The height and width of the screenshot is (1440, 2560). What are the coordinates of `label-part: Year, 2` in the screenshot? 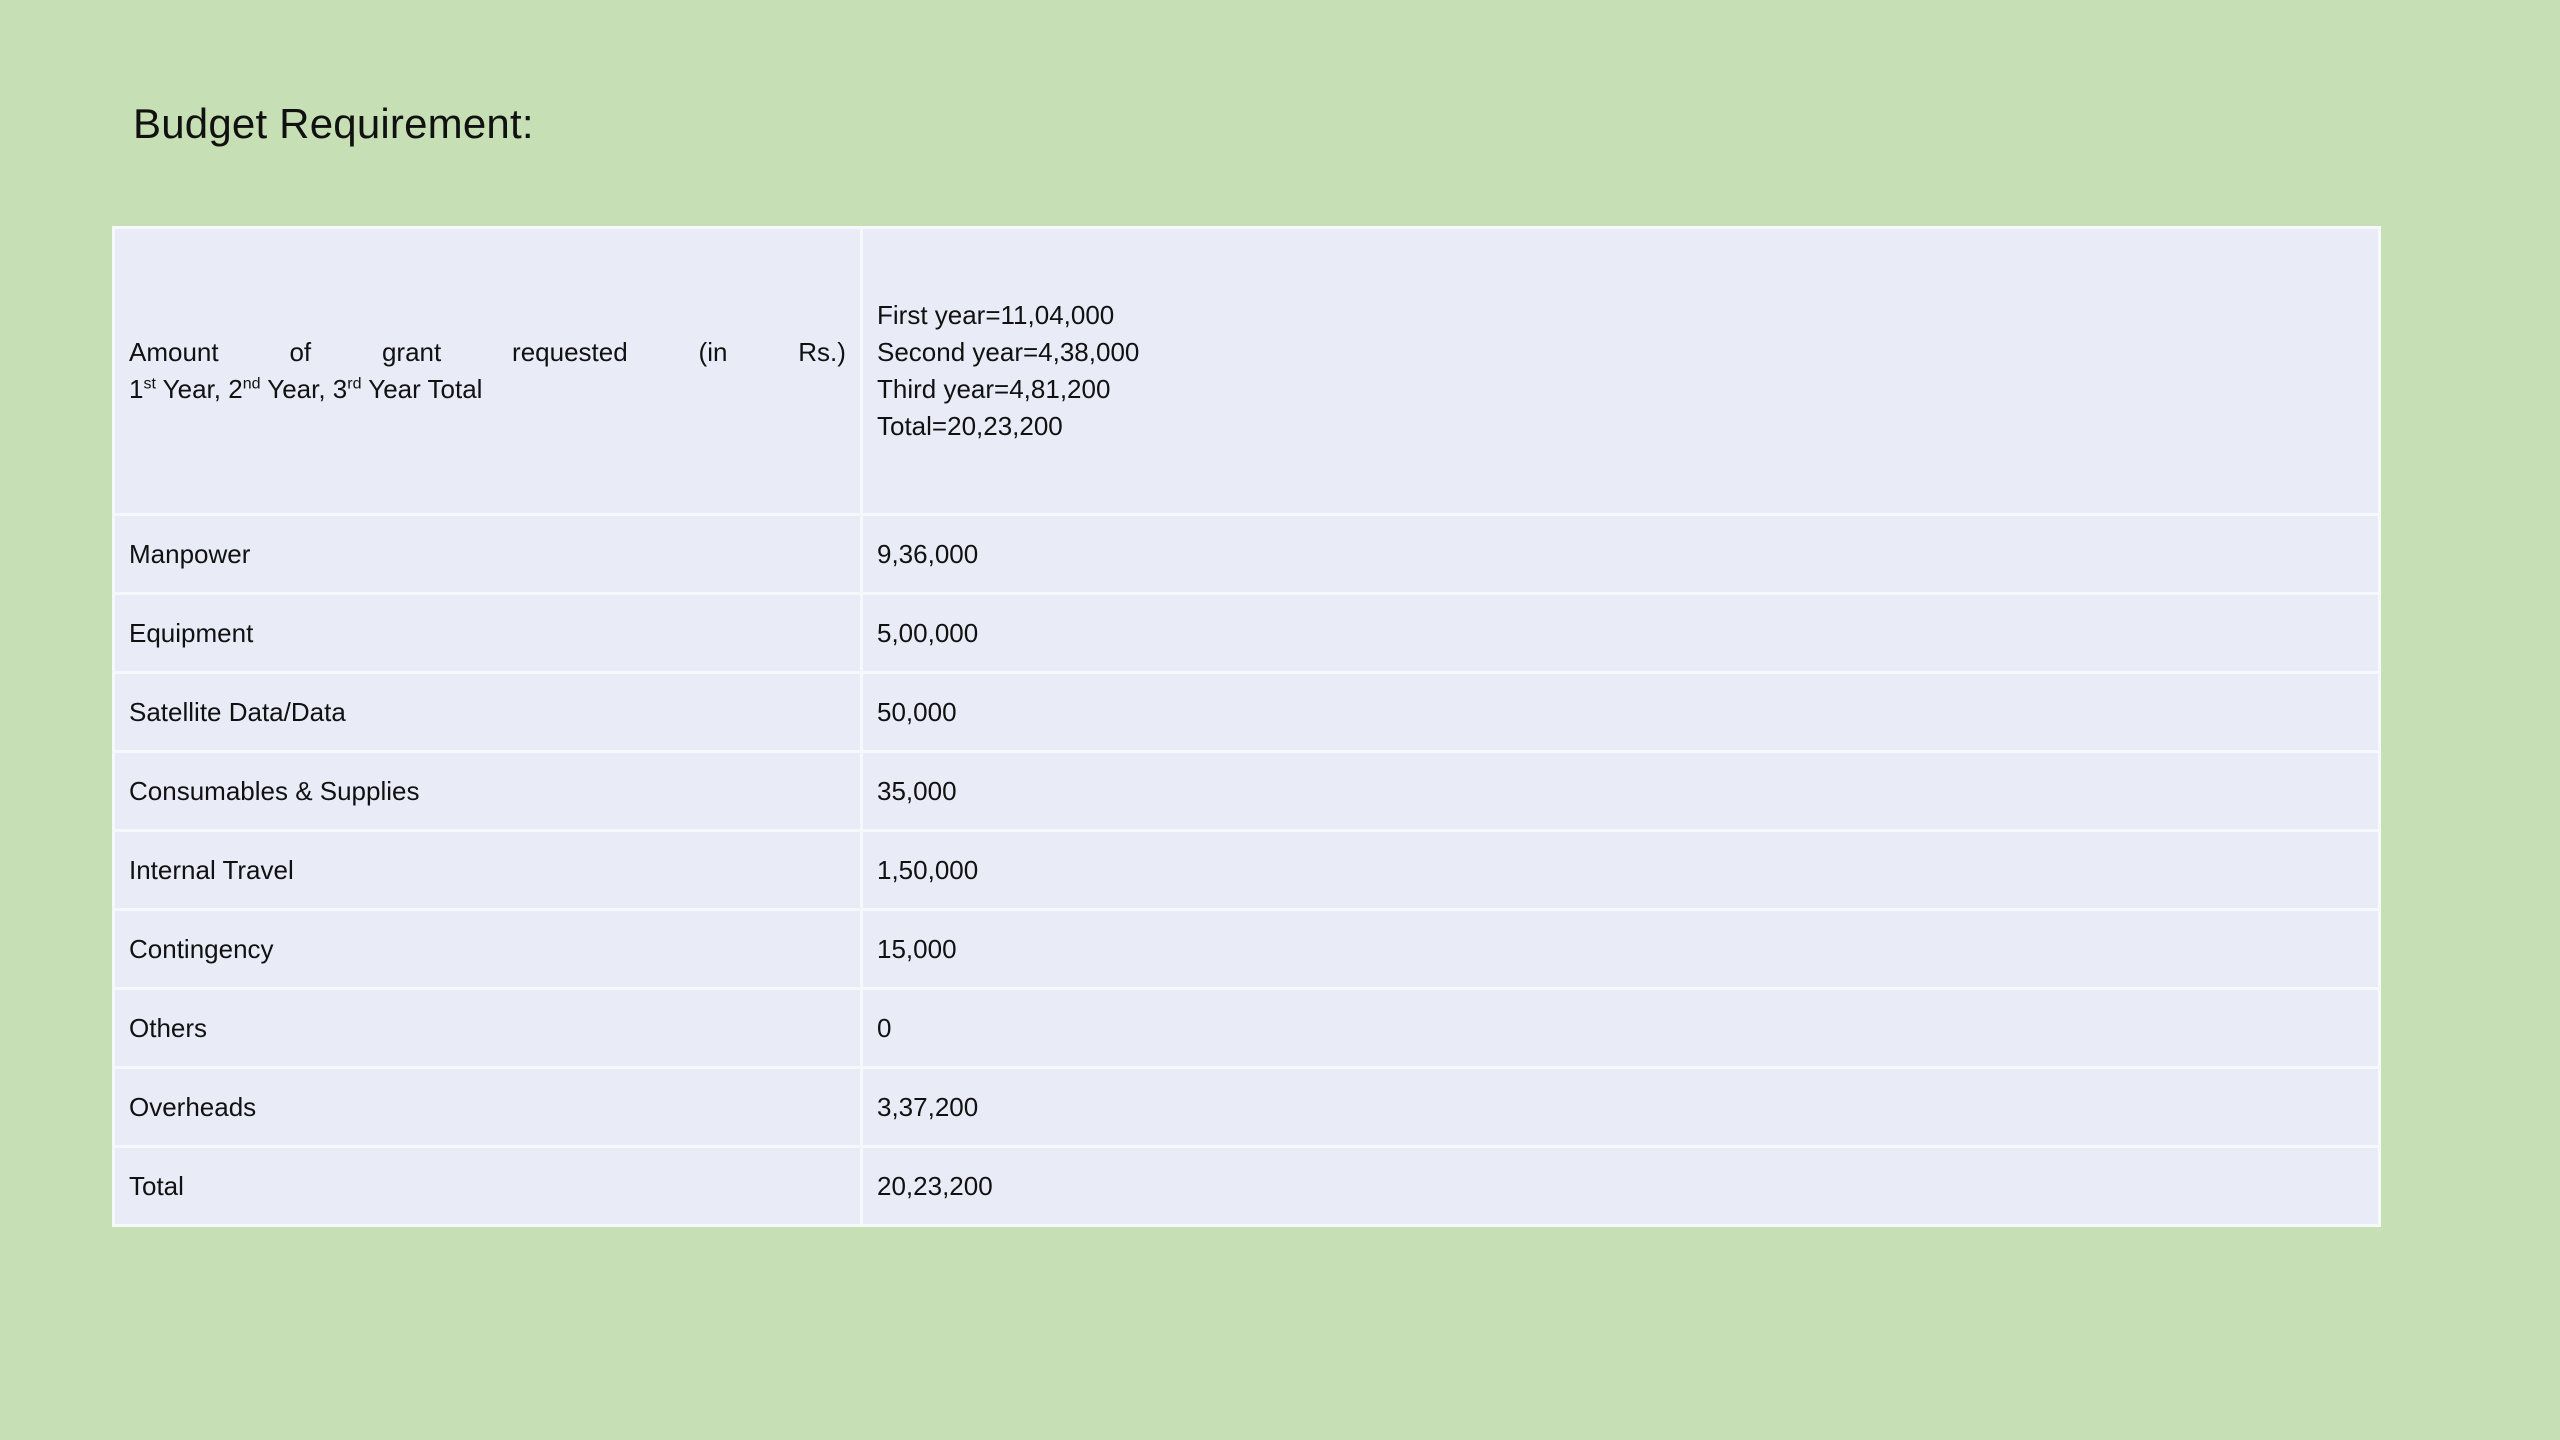 It's located at (199, 389).